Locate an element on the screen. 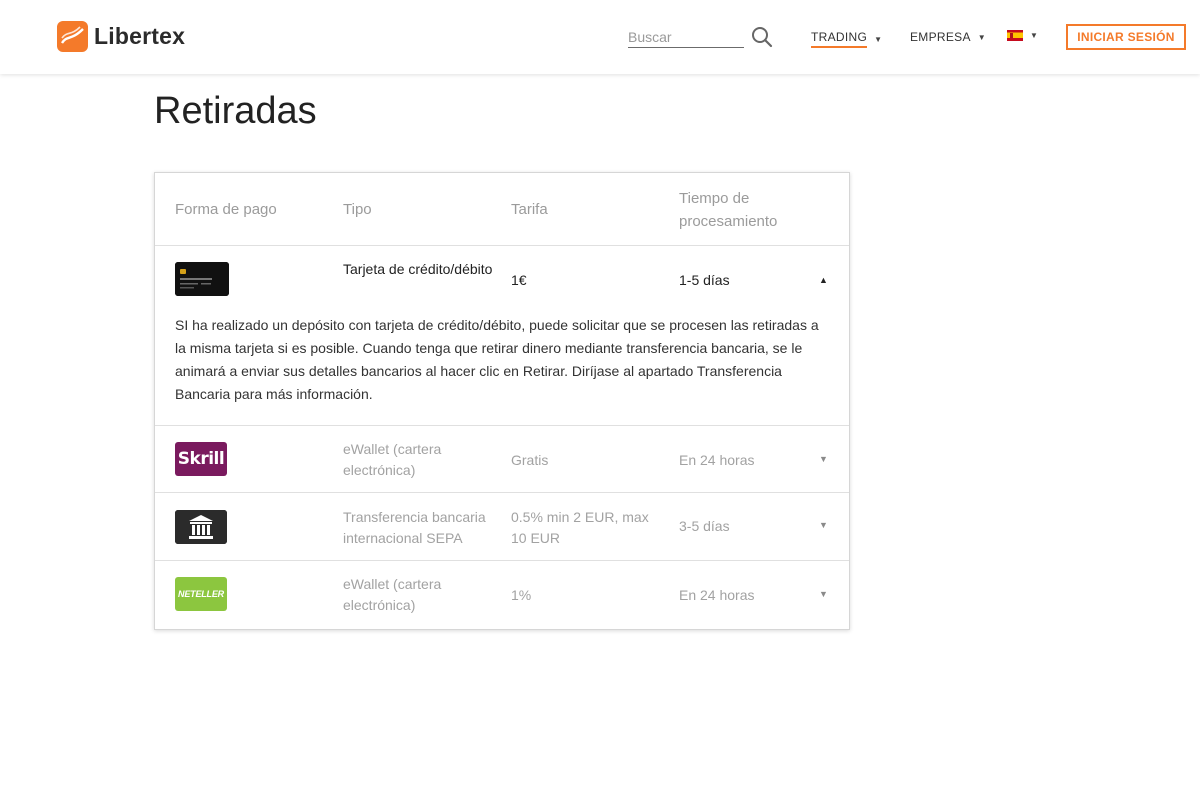  row-time: 3-5 días is located at coordinates (704, 526).